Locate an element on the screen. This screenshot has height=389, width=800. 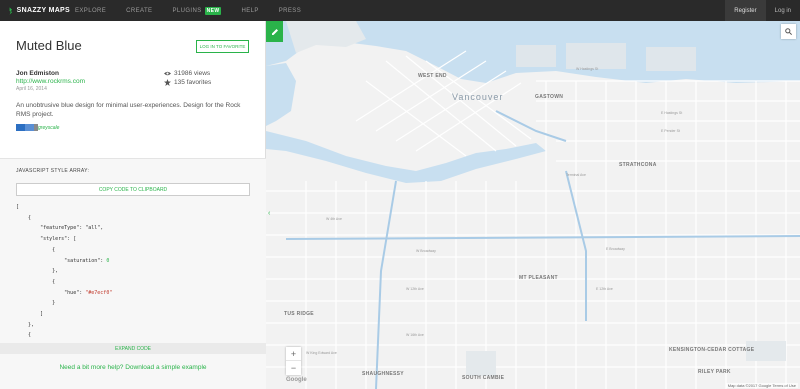
edit-style-tab is located at coordinates (274, 31).